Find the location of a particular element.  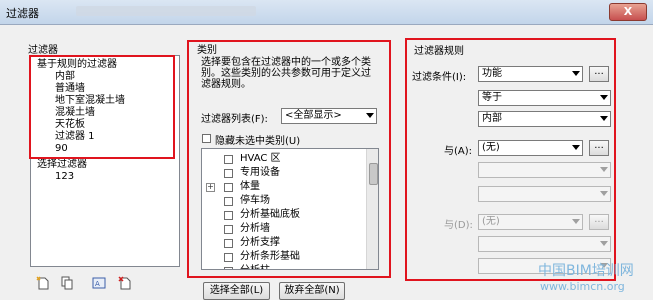

expand-icon: + is located at coordinates (210, 187).